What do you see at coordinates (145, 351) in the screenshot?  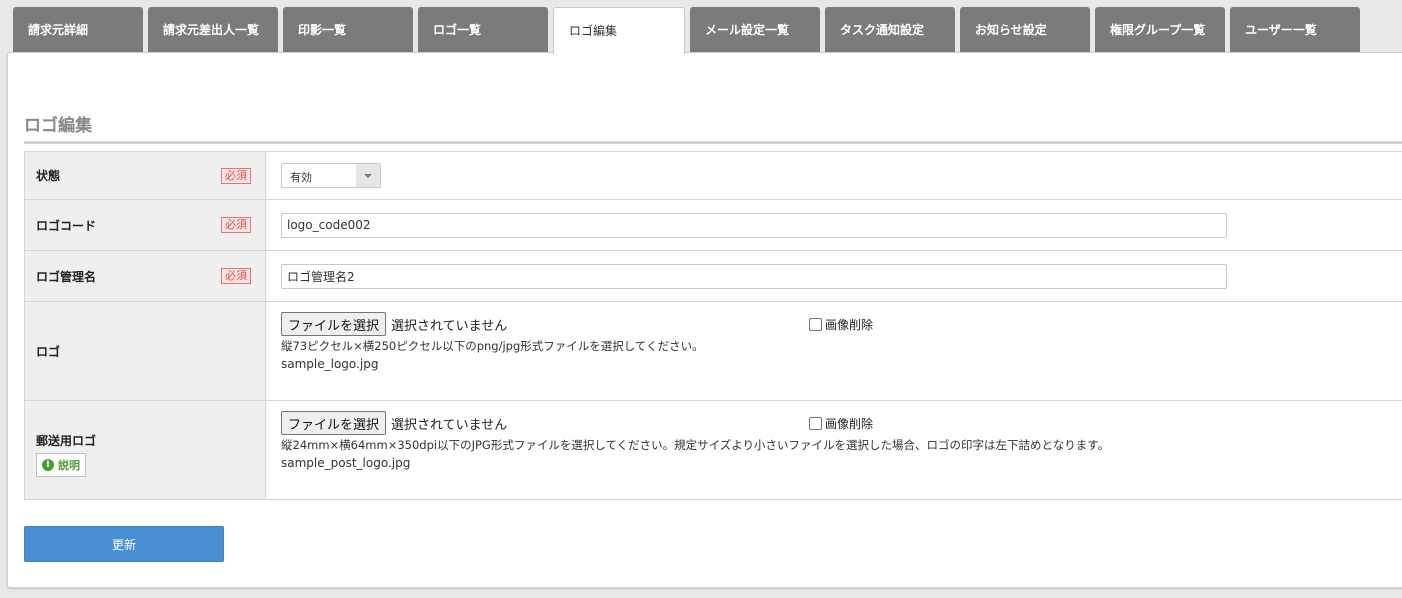 I see `logo-label-cell: ロゴ` at bounding box center [145, 351].